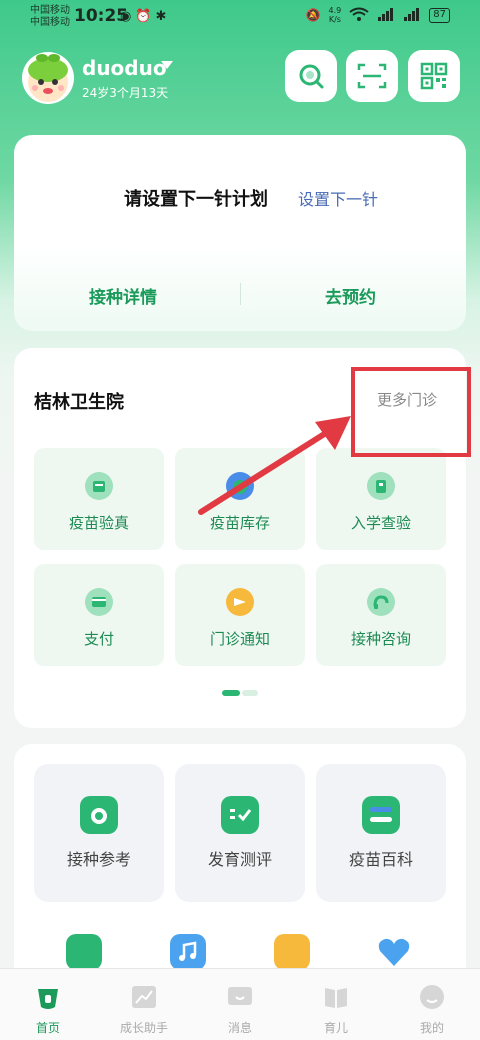  I want to click on page-dot, so click(250, 693).